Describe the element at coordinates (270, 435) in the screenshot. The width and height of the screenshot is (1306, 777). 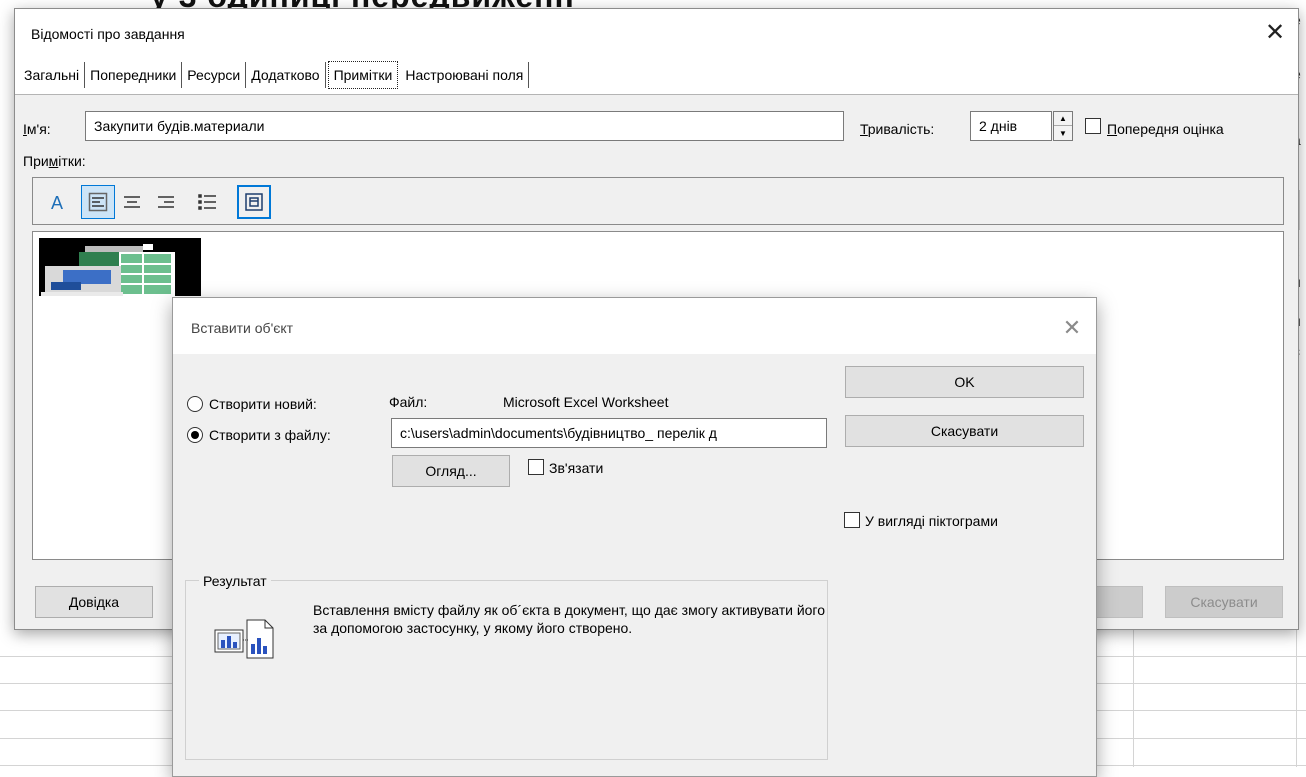
I see `create-from-file-label: Створити з файлу:` at that location.